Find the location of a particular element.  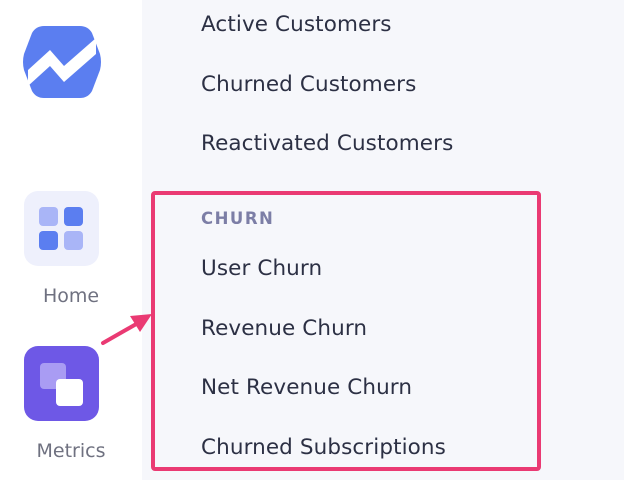

pointer-arrow-icon is located at coordinates (126, 329).